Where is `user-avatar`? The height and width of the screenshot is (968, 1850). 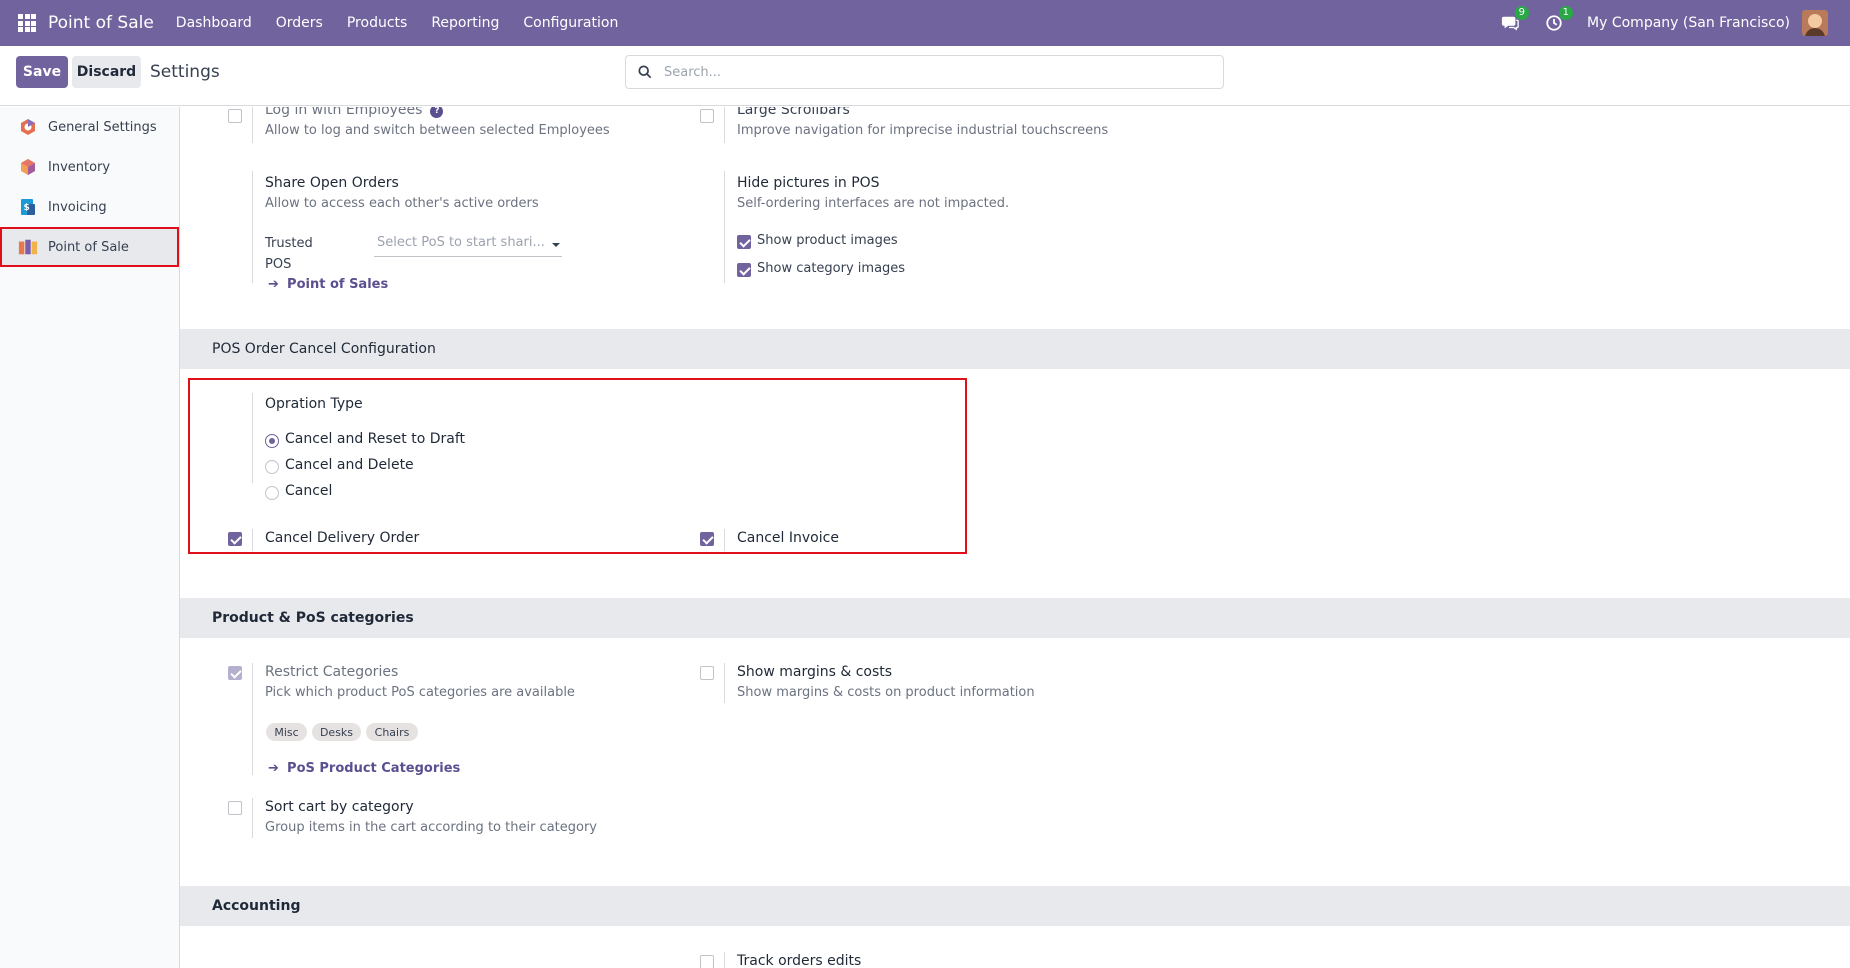
user-avatar is located at coordinates (1815, 23).